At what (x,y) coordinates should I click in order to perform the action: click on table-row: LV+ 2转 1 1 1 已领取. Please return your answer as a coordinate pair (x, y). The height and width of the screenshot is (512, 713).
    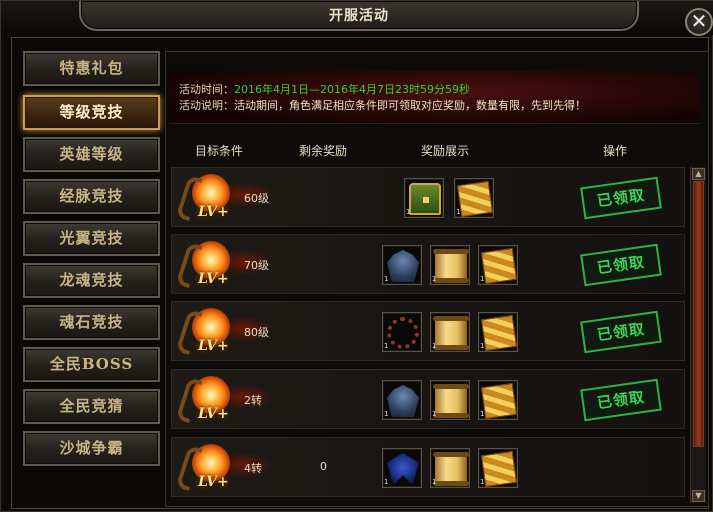
    Looking at the image, I should click on (428, 399).